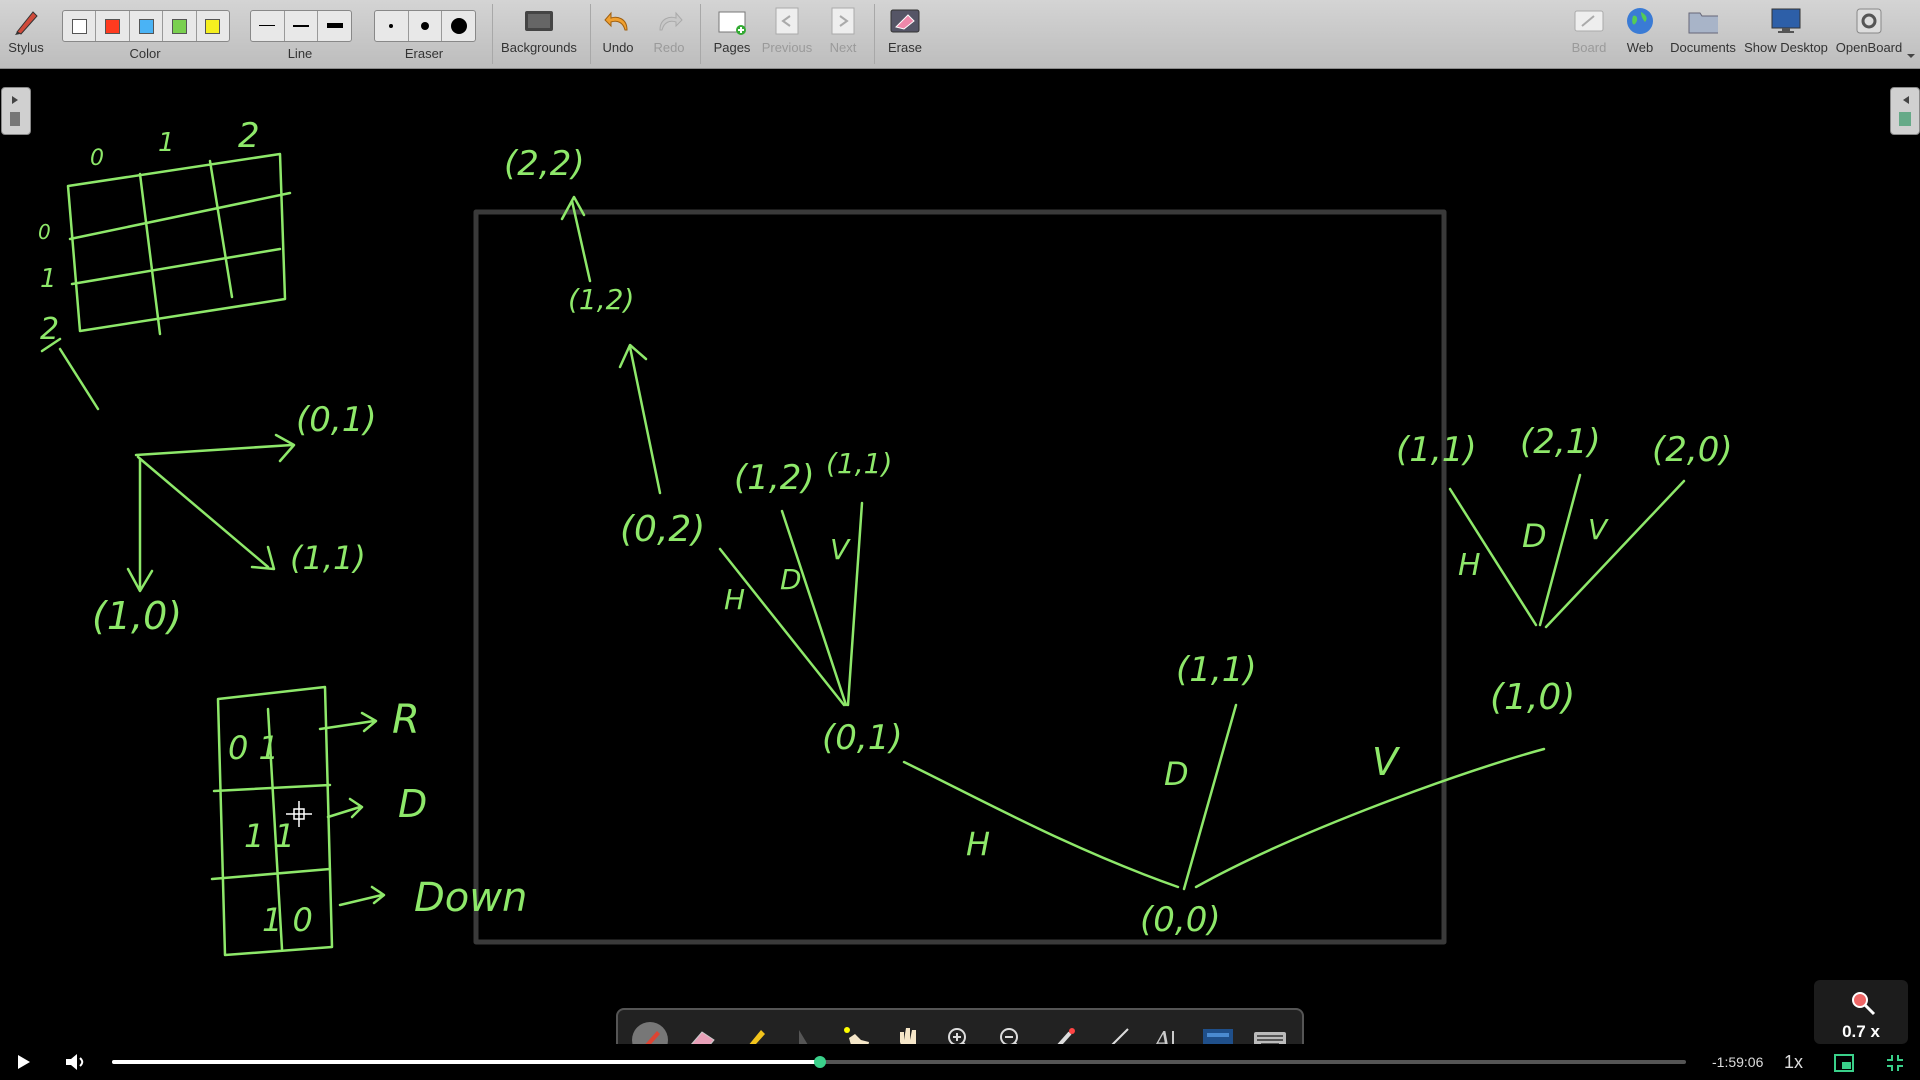  What do you see at coordinates (618, 21) in the screenshot?
I see `undo-icon` at bounding box center [618, 21].